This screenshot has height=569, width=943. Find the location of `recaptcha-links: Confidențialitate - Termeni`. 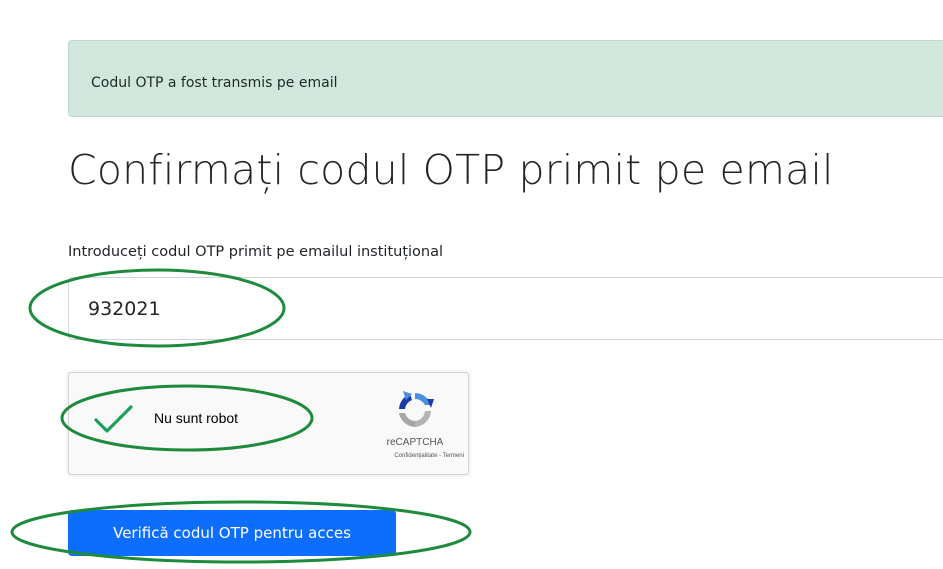

recaptcha-links: Confidențialitate - Termeni is located at coordinates (394, 456).